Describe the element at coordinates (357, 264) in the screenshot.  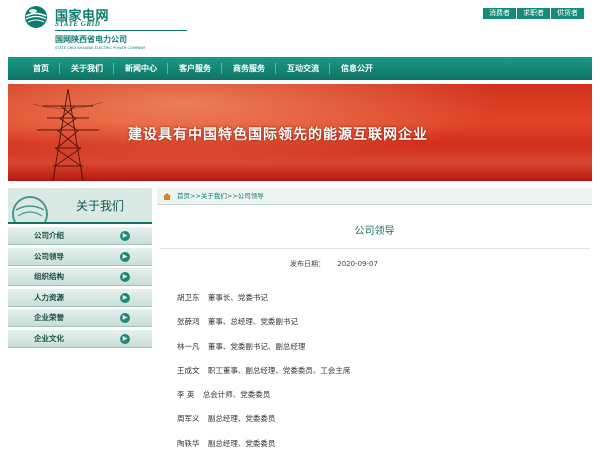
I see `publish-date: 2020-09-07` at that location.